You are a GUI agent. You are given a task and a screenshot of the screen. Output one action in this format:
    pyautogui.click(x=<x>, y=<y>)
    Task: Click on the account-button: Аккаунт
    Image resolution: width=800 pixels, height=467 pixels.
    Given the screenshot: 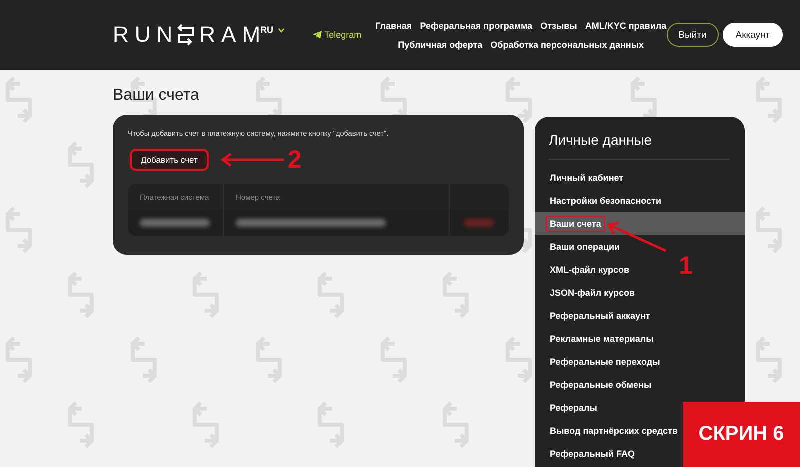 What is the action you would take?
    pyautogui.click(x=753, y=35)
    